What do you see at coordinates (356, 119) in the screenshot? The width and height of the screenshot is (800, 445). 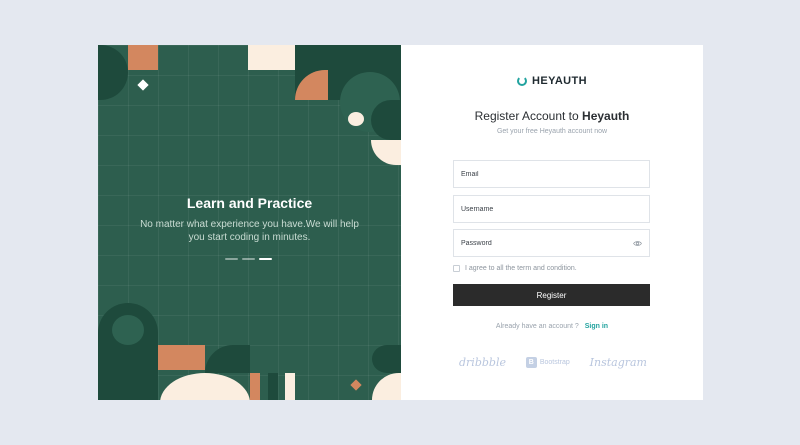 I see `deco-cream-dot` at bounding box center [356, 119].